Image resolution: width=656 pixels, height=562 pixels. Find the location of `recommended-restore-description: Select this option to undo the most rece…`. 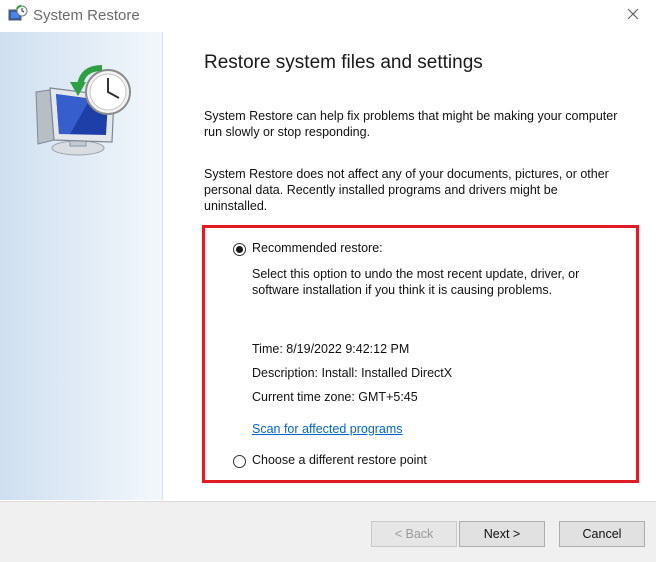

recommended-restore-description: Select this option to undo the most rece… is located at coordinates (416, 282).